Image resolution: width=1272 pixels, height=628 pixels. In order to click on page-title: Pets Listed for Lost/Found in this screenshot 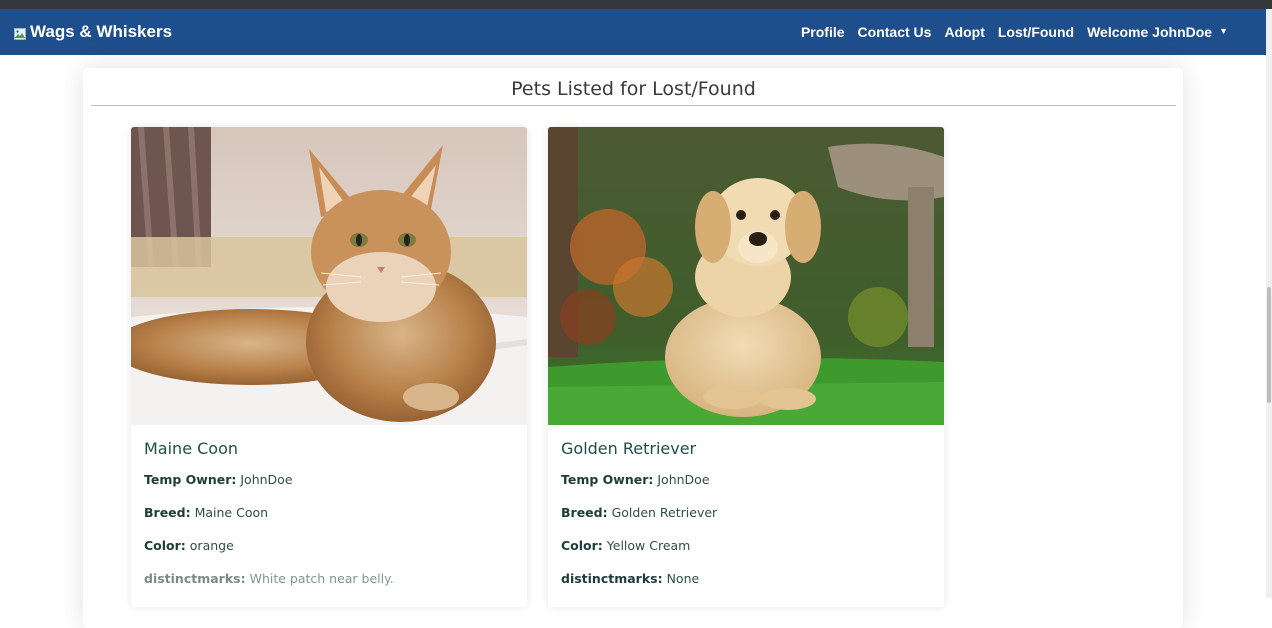, I will do `click(633, 90)`.